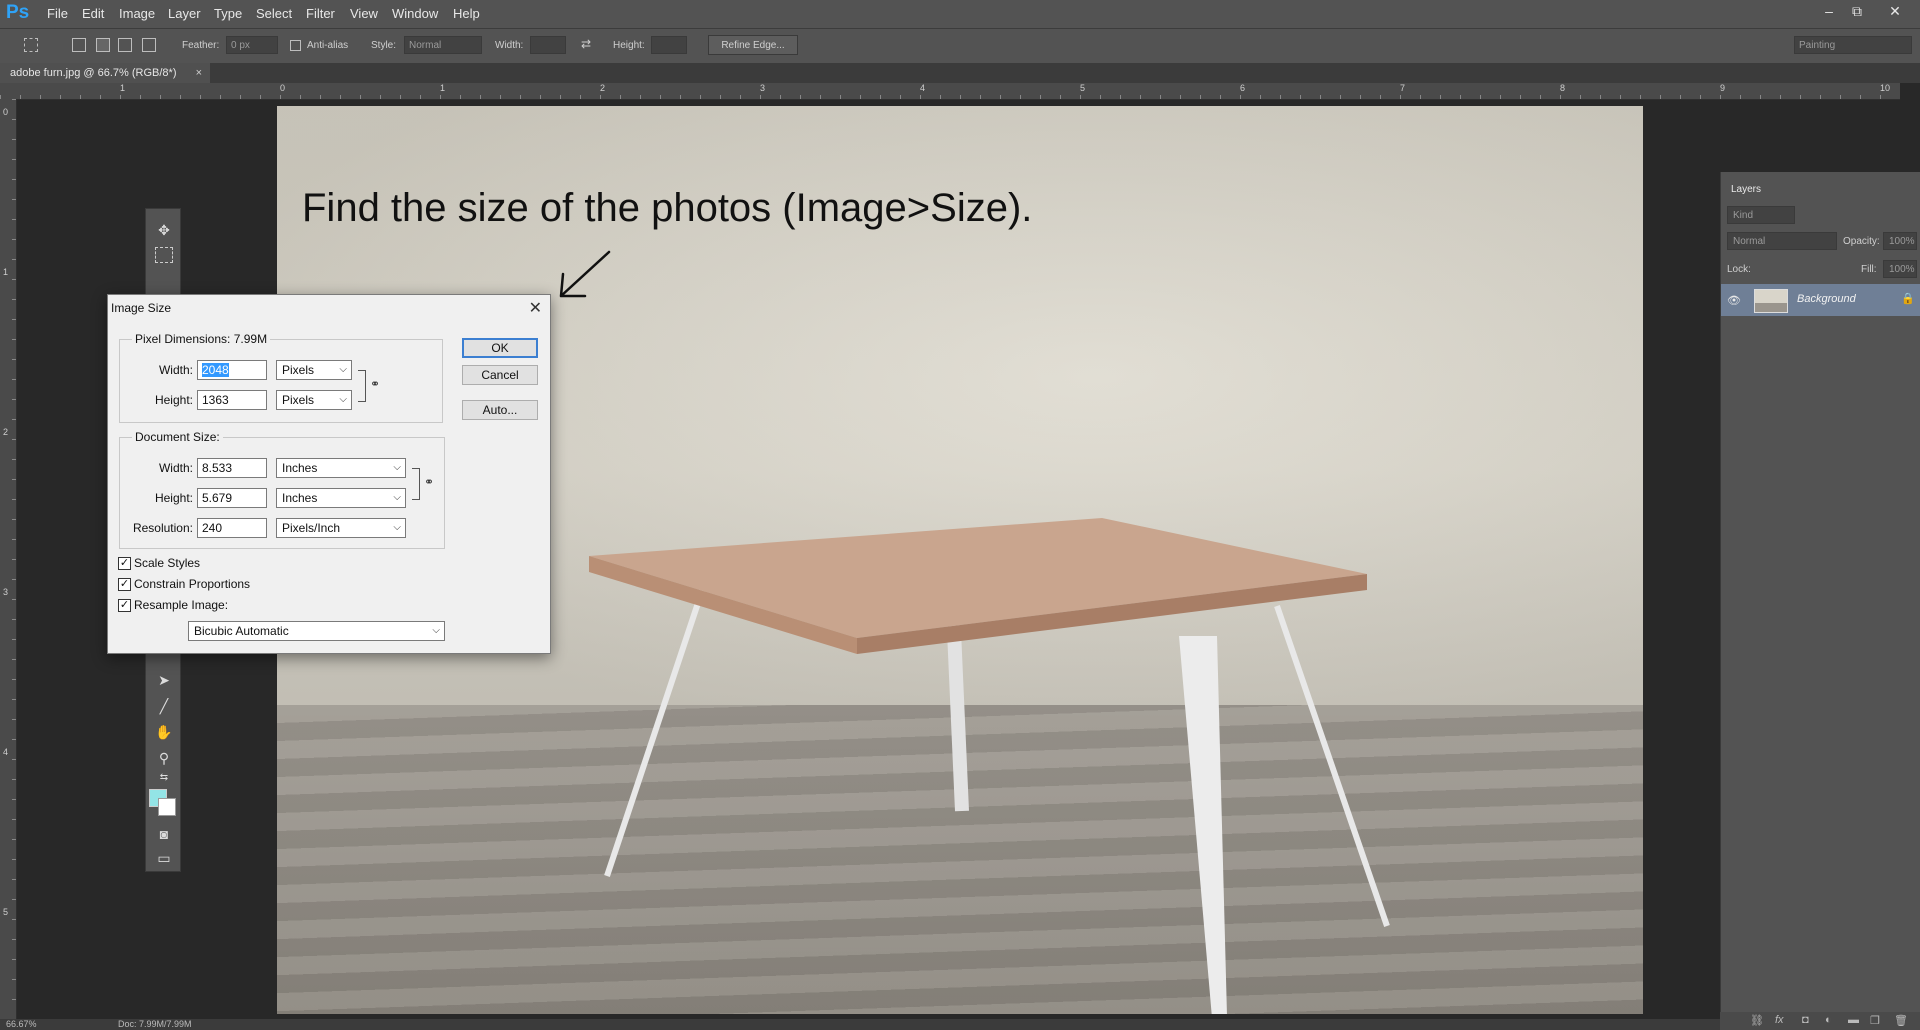 This screenshot has height=1030, width=1920. I want to click on ruler-tick-label: 9, so click(1723, 88).